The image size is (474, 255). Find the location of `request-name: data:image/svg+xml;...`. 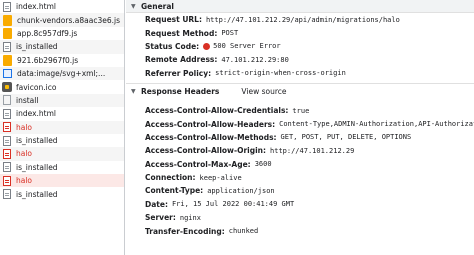

request-name: data:image/svg+xml;... is located at coordinates (61, 74).